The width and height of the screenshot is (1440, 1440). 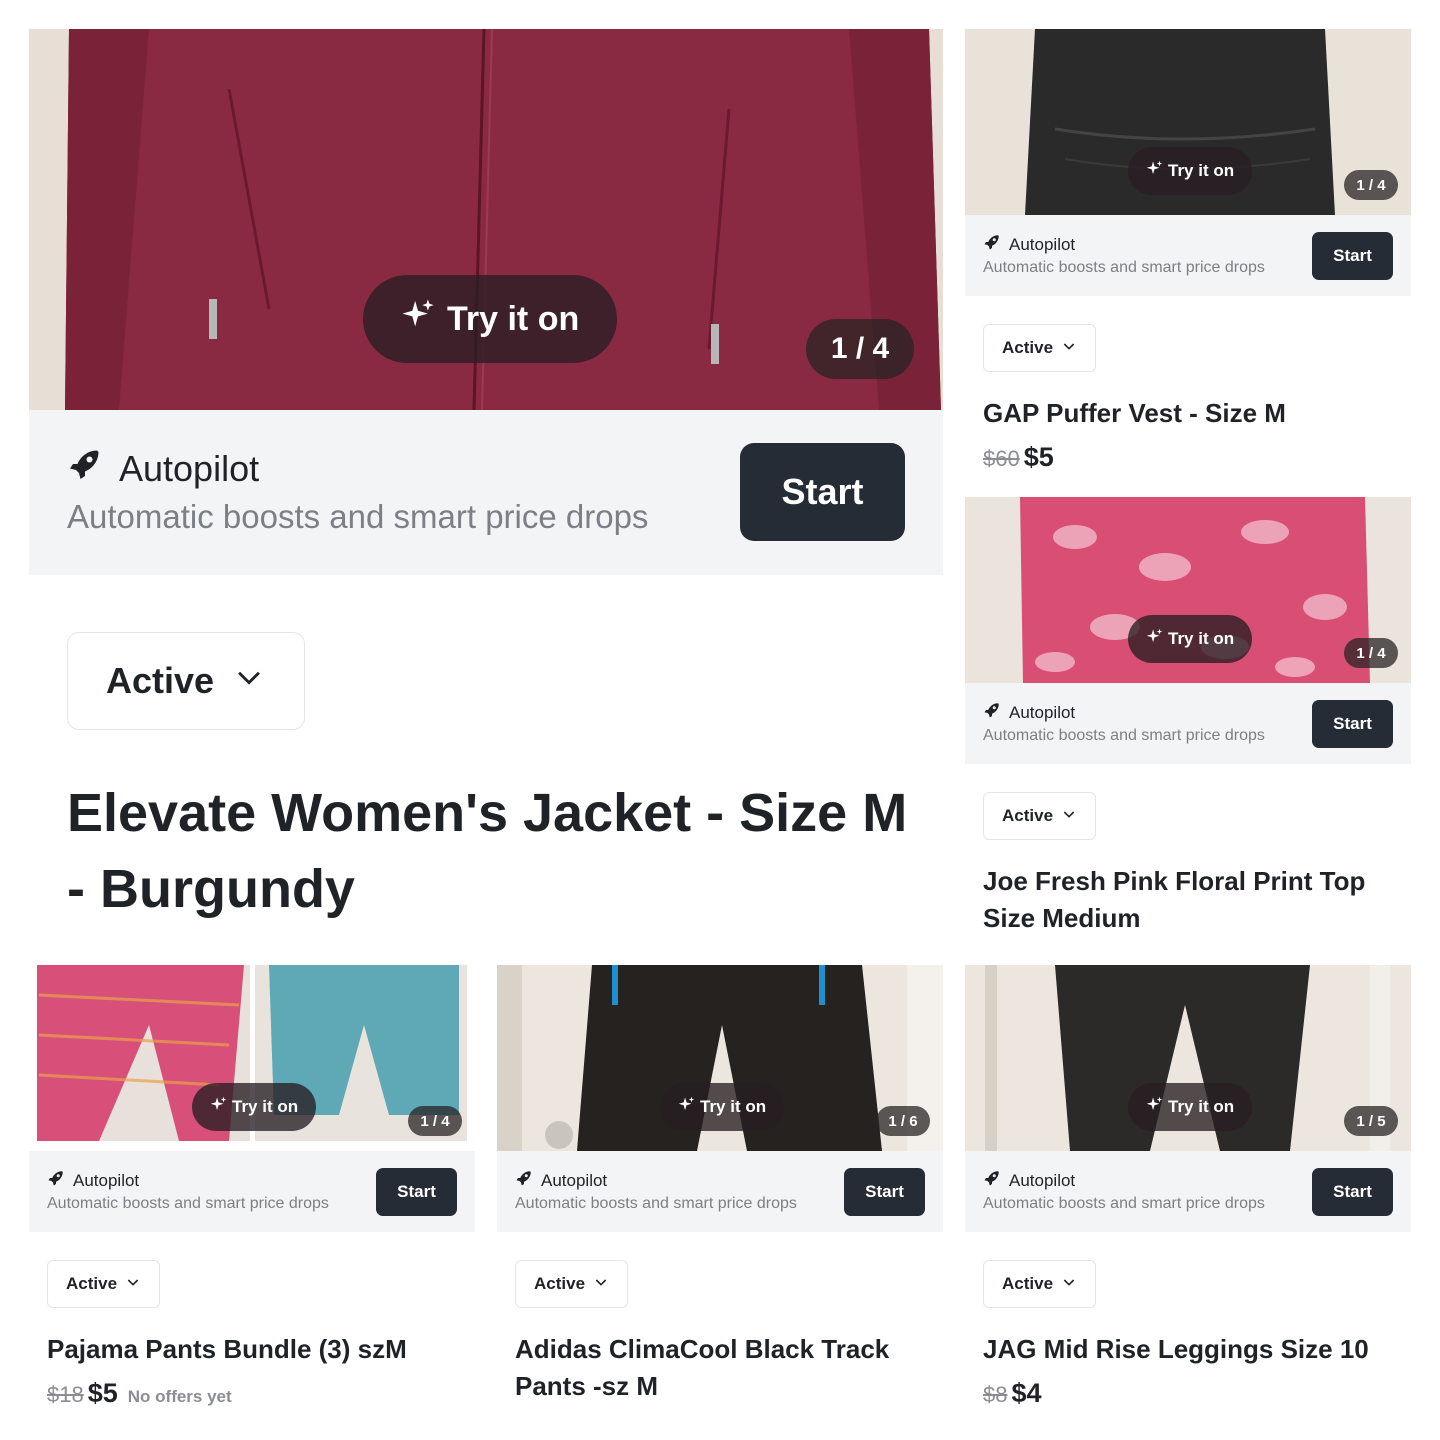 I want to click on listing-title: JAG Mid Rise Leggings Size 10, so click(x=1193, y=1349).